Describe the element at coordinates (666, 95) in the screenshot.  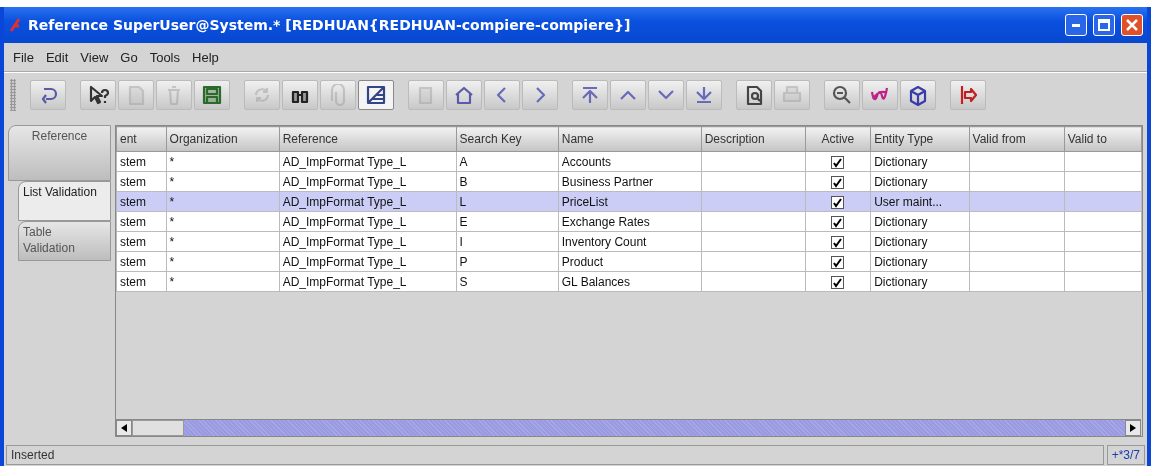
I see `chevron-down-button` at that location.